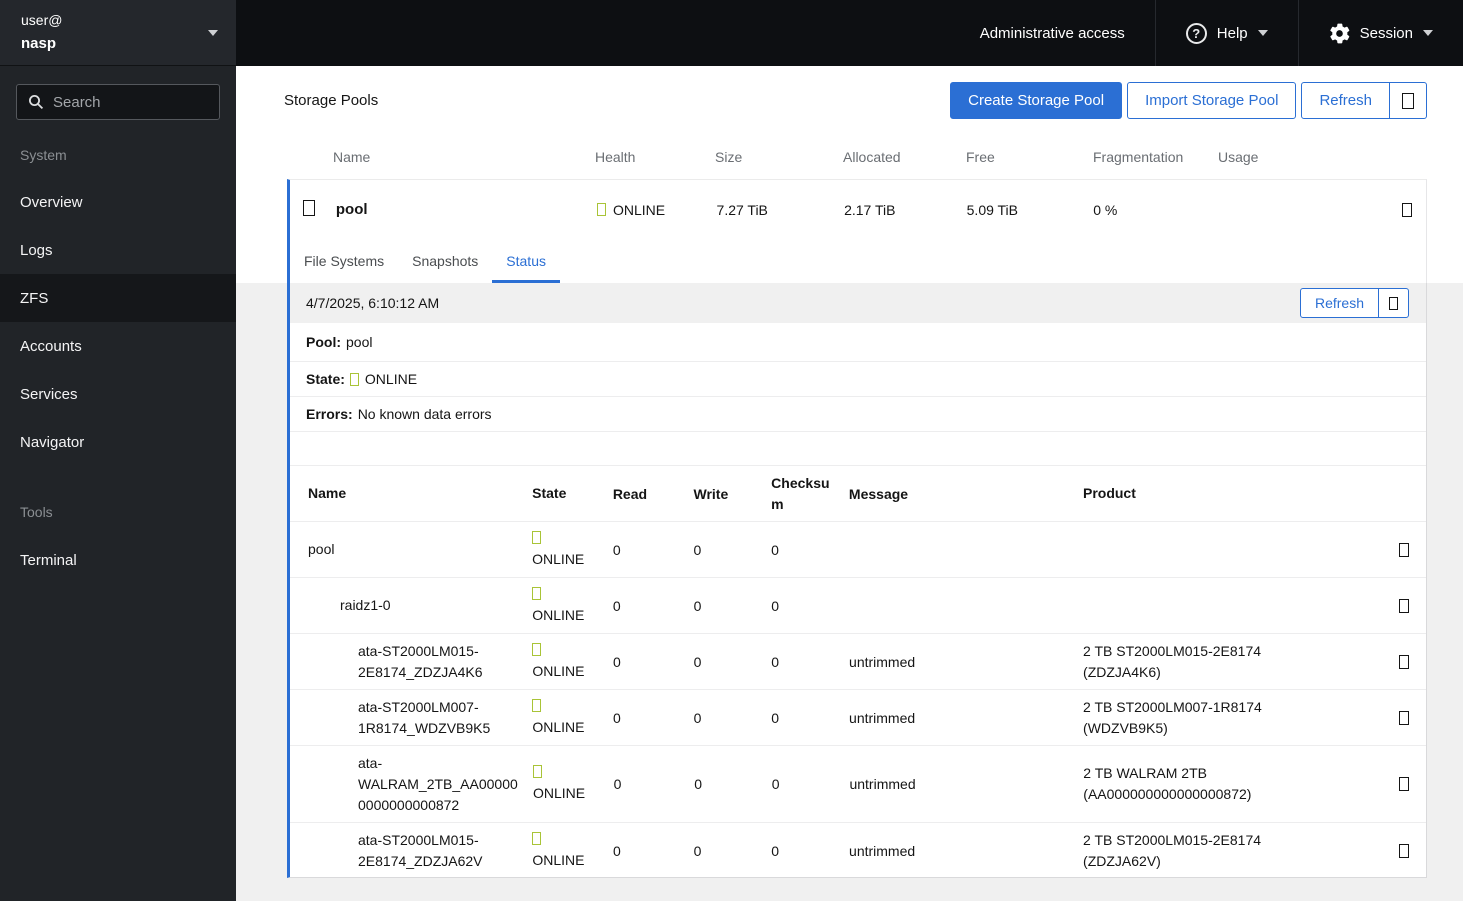  Describe the element at coordinates (445, 261) in the screenshot. I see `tab-snapshots: Snapshots` at that location.